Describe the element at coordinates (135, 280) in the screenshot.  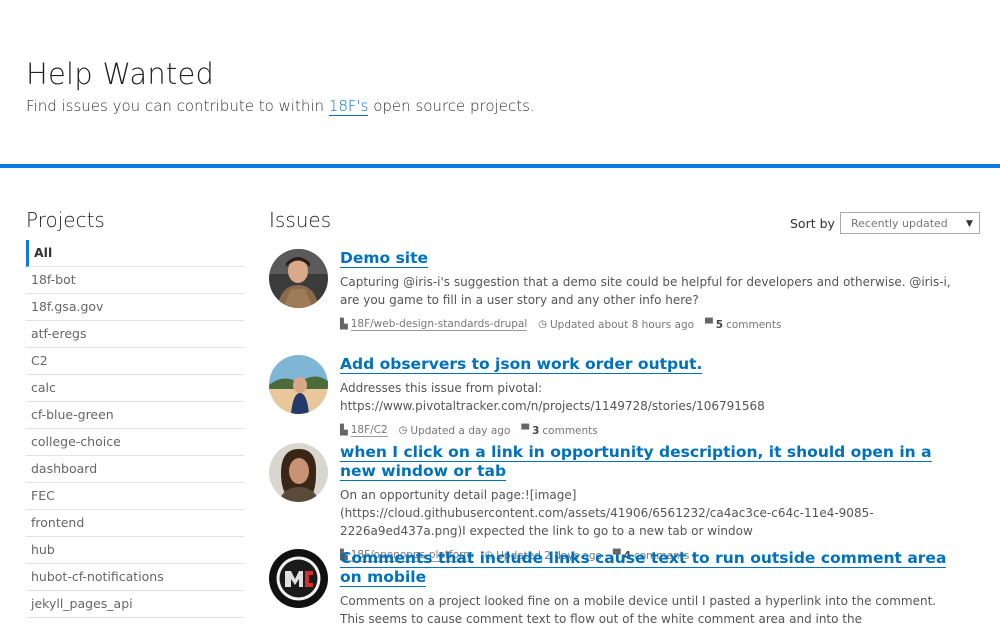
I see `project-item: 18f-bot` at that location.